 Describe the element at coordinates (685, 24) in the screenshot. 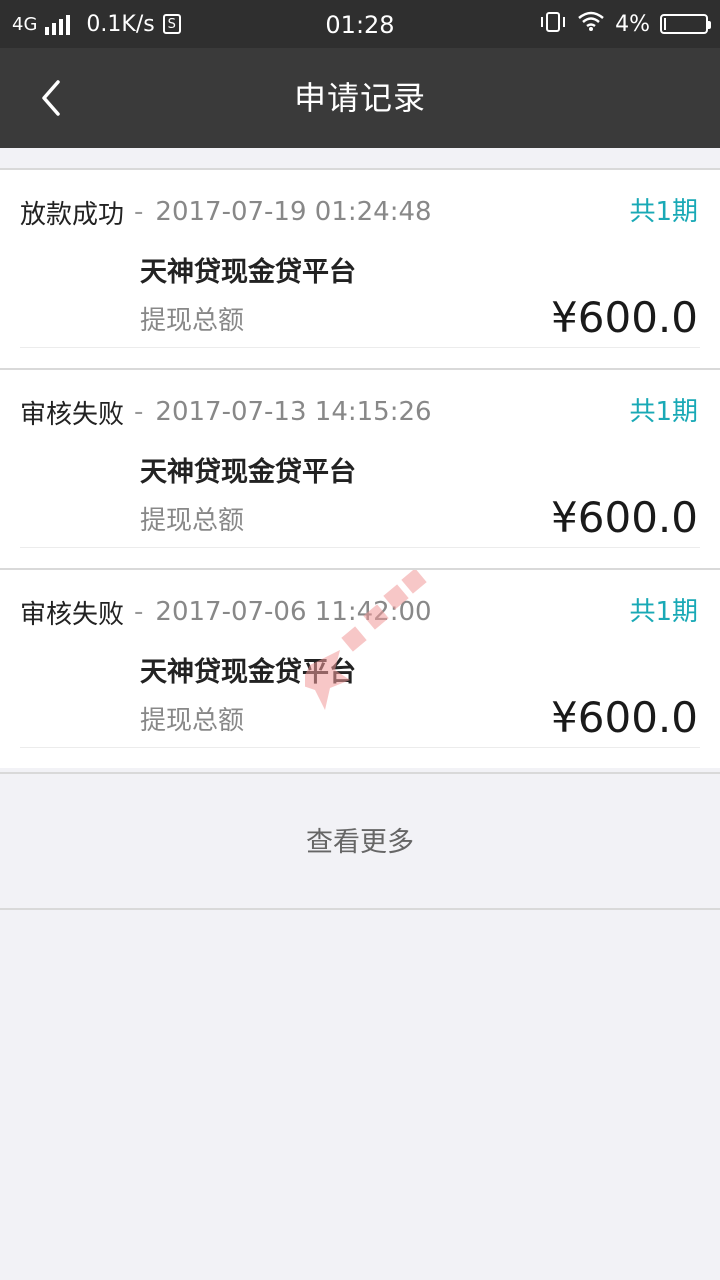

I see `battery-icon` at that location.